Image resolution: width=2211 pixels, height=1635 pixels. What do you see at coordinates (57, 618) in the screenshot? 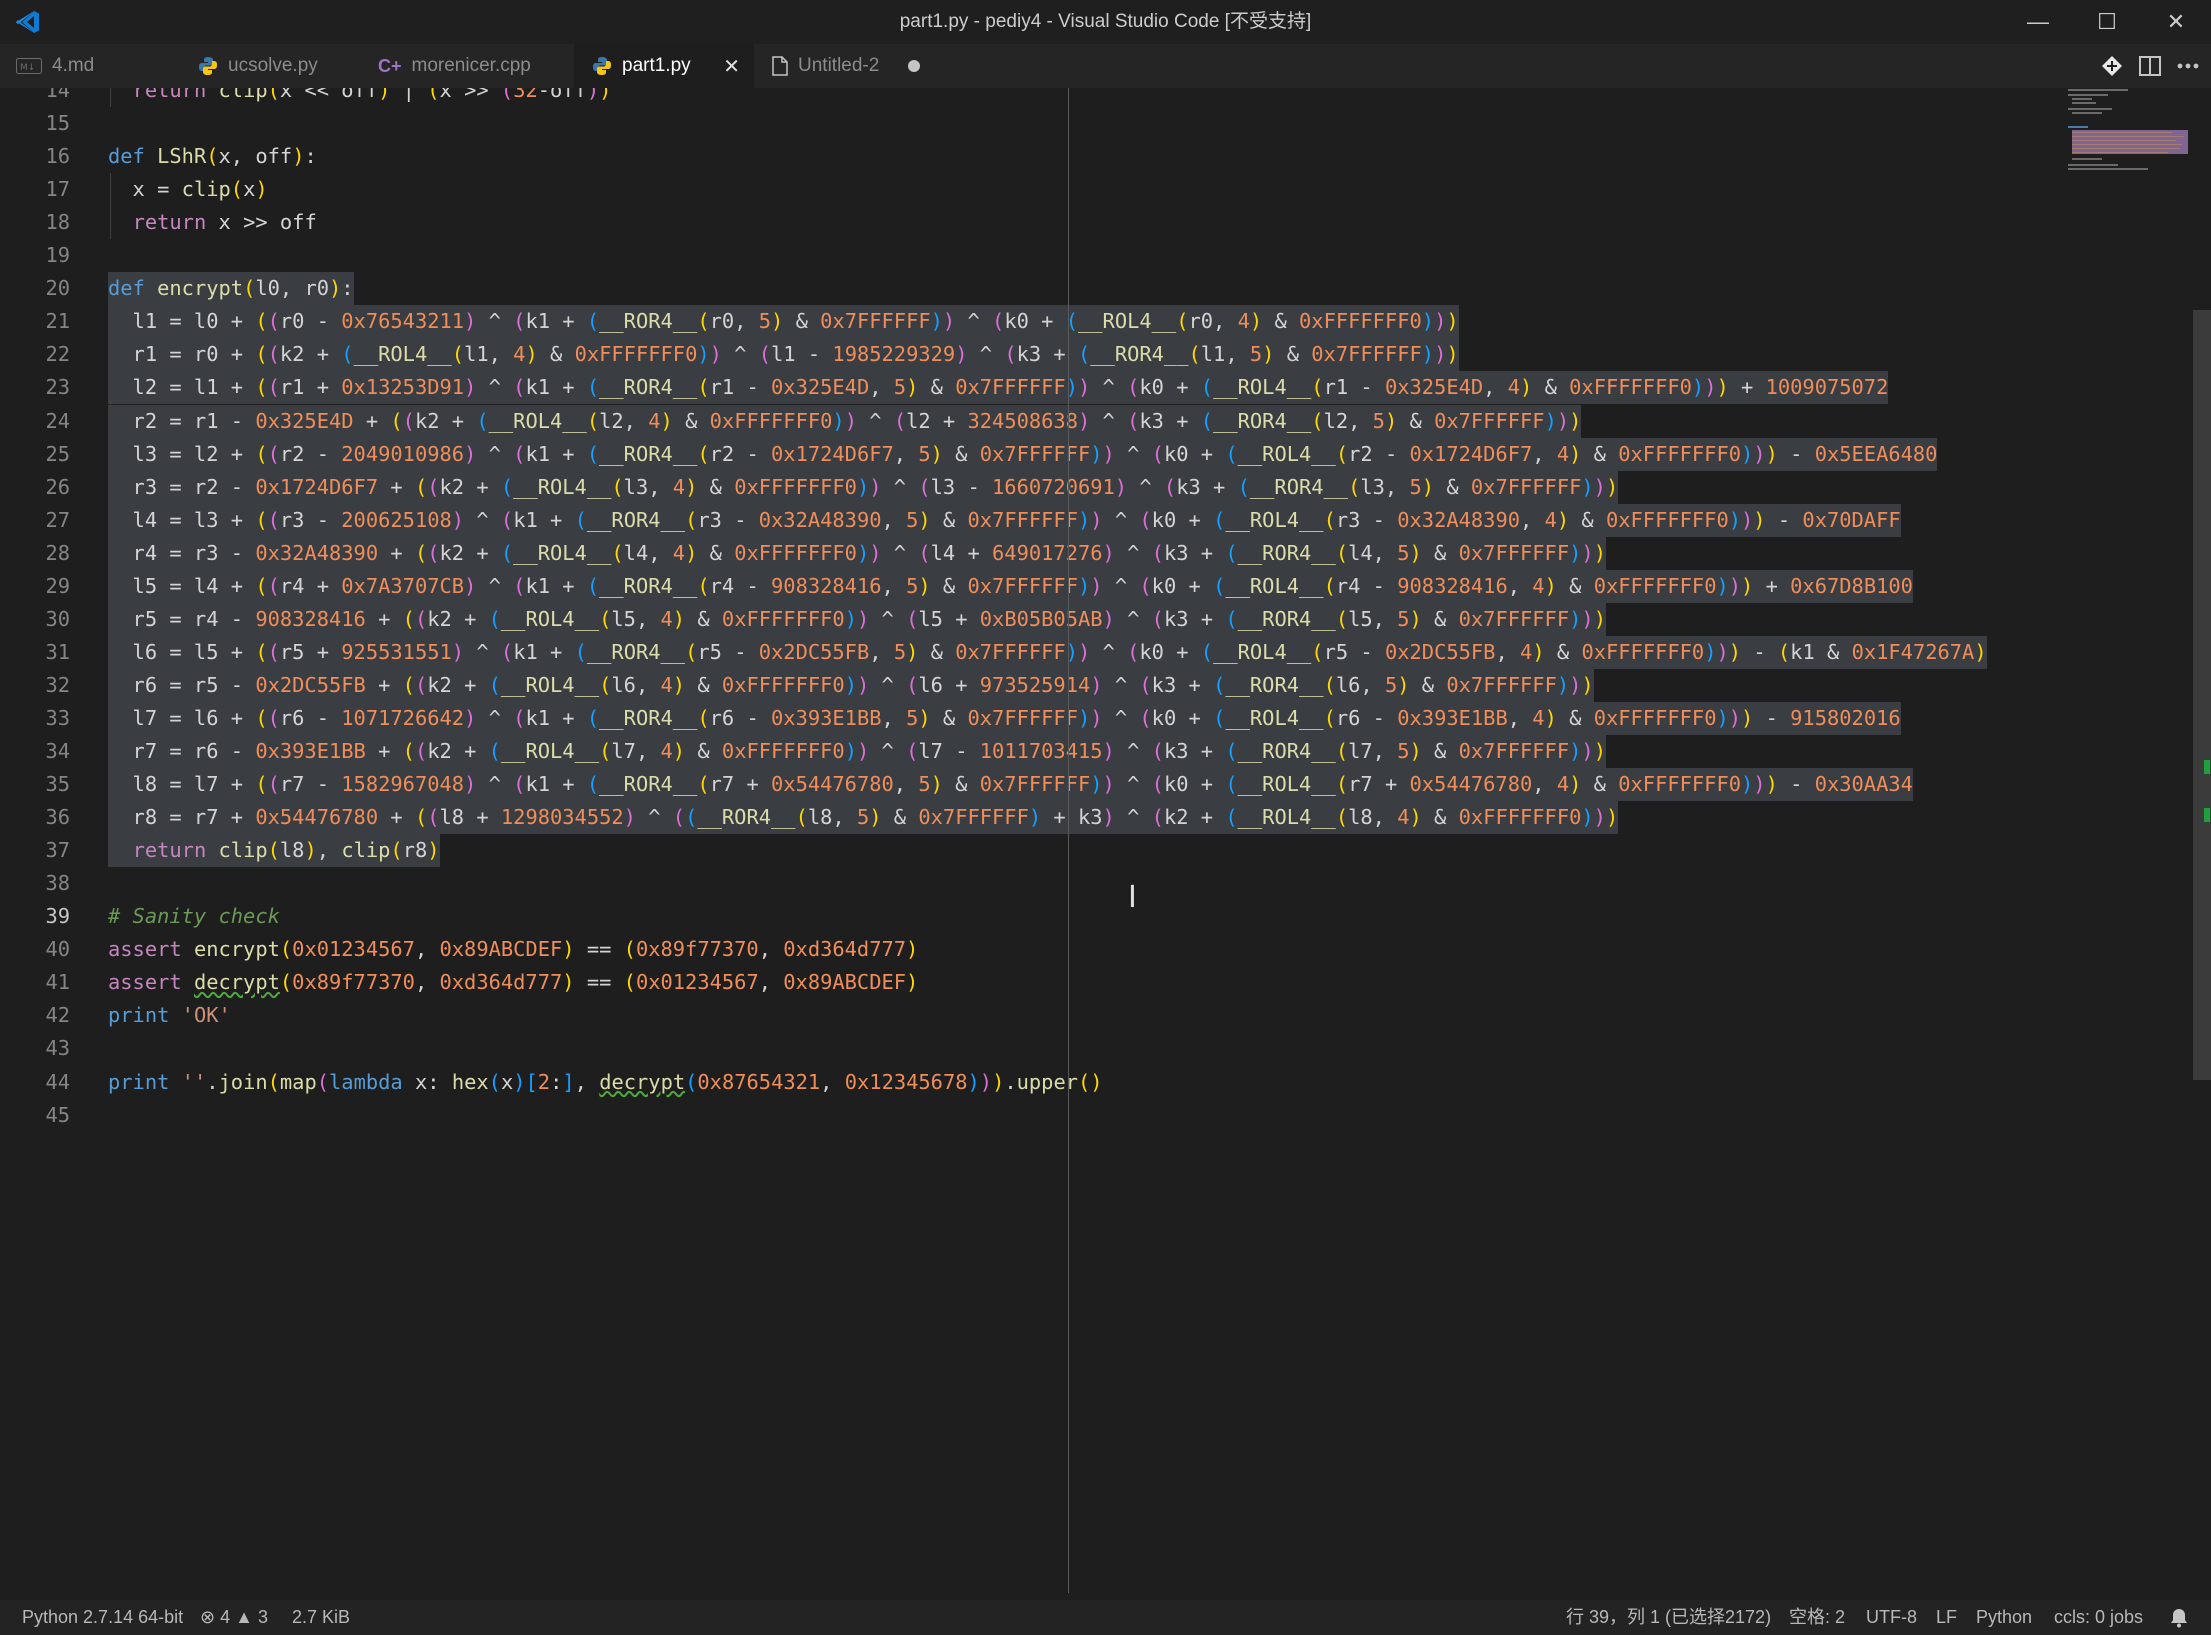
I see `line-number: 30` at bounding box center [57, 618].